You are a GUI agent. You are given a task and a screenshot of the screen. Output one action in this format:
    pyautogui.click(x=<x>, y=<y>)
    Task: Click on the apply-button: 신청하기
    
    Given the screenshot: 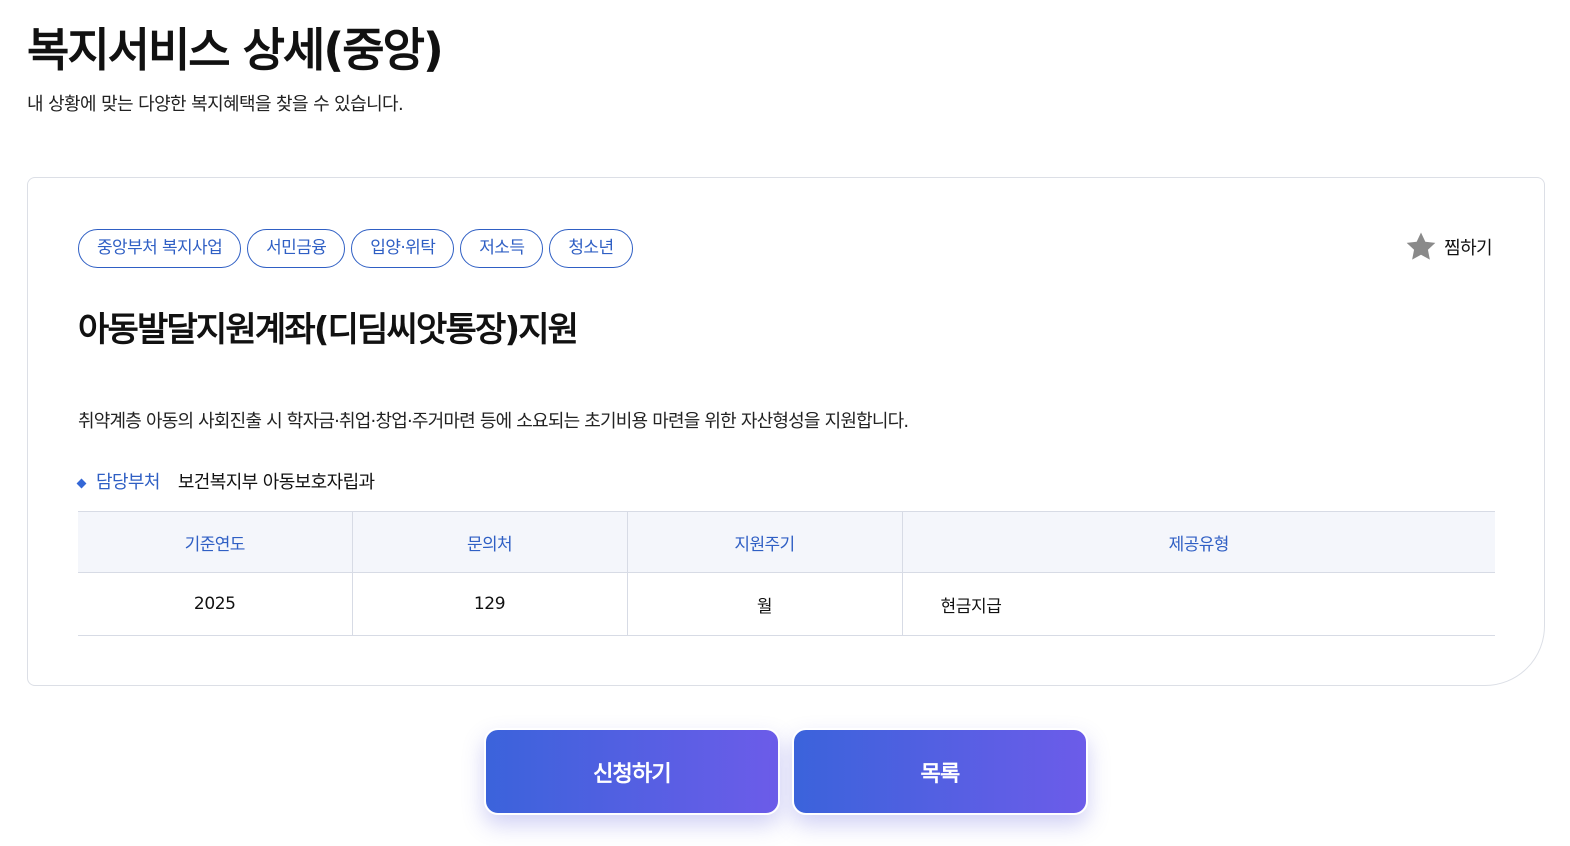 What is the action you would take?
    pyautogui.click(x=632, y=771)
    